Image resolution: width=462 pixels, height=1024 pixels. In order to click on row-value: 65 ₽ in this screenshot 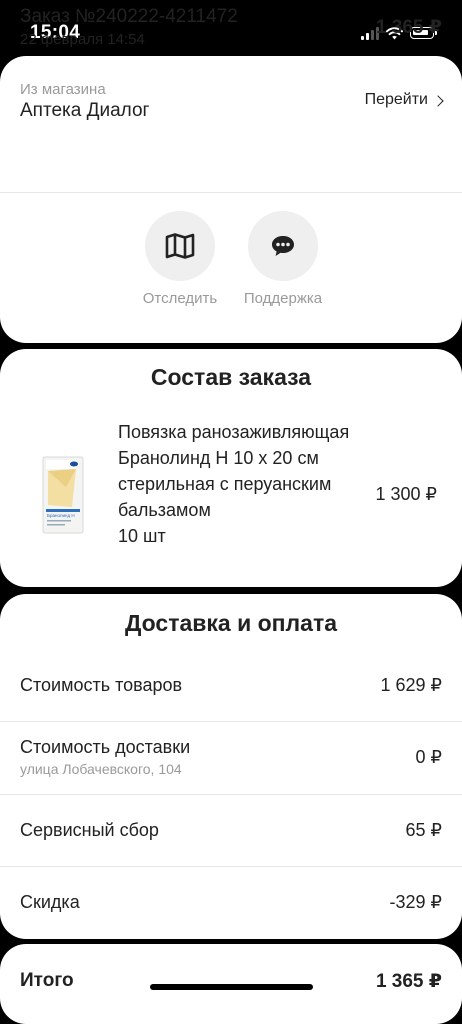, I will do `click(423, 830)`.